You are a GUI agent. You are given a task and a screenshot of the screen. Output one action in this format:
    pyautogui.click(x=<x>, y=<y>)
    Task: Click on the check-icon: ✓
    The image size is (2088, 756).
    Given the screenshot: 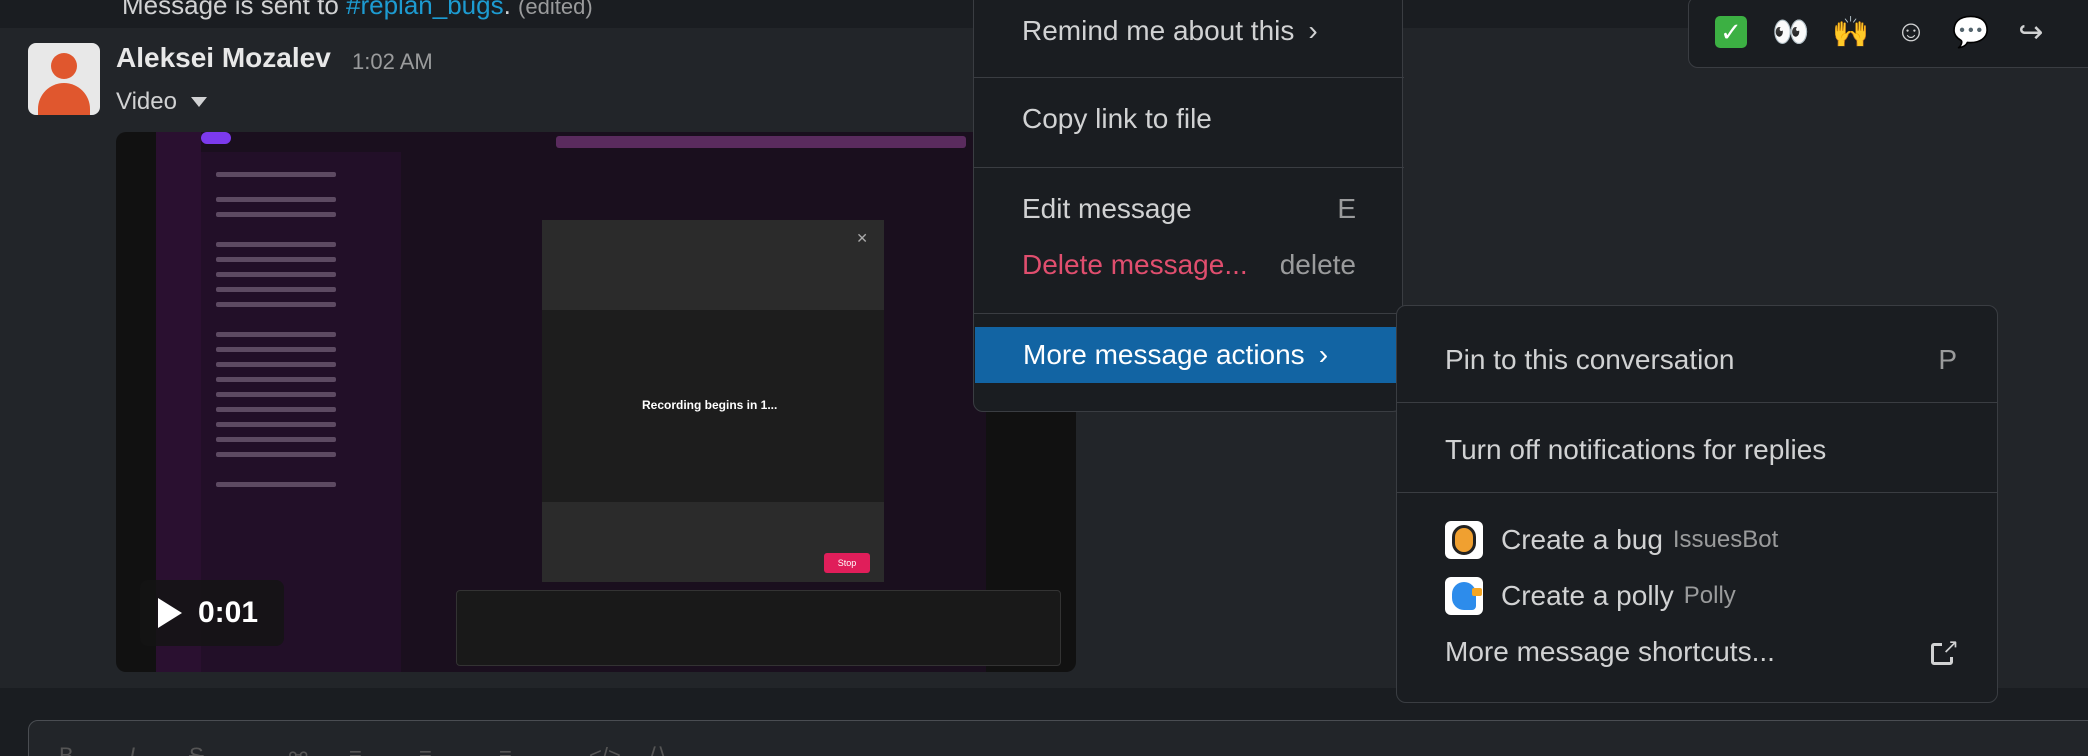 What is the action you would take?
    pyautogui.click(x=1731, y=32)
    